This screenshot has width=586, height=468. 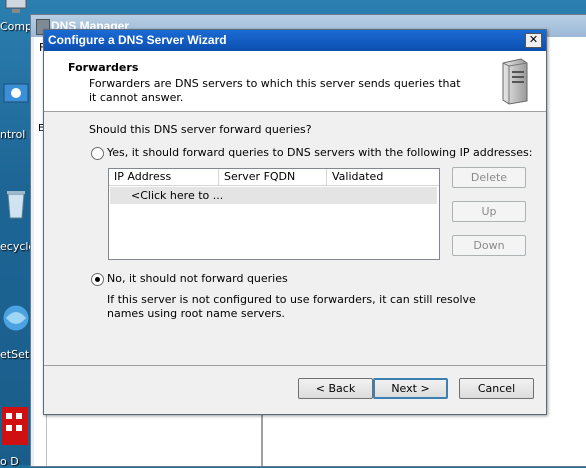 I want to click on desktop-icon-label: etSet, so click(x=15, y=354).